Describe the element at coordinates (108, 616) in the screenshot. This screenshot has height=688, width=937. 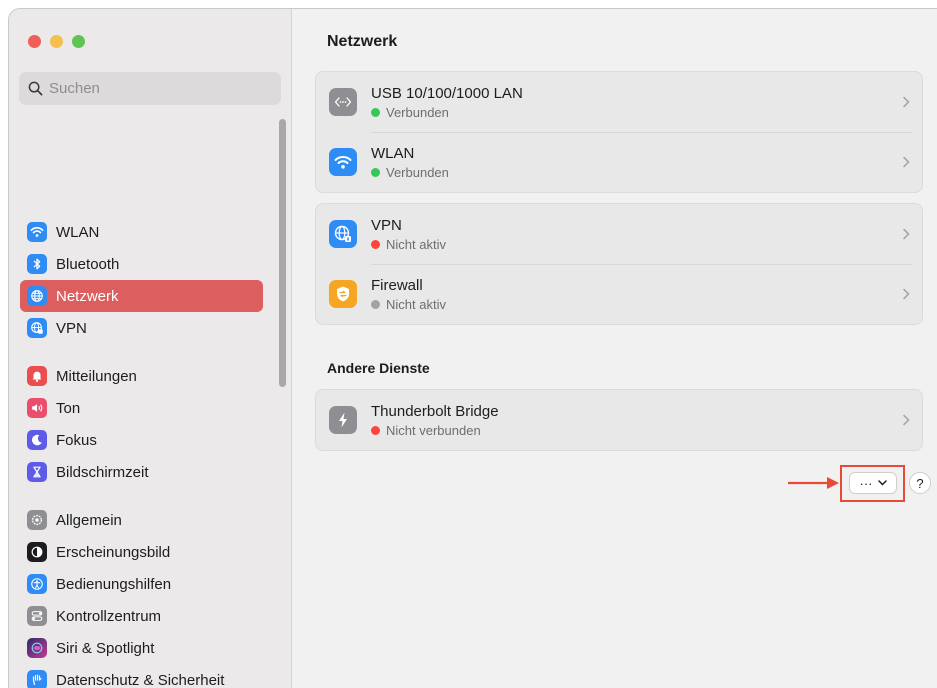
I see `sidebar-item-label: Kontrollzentrum` at that location.